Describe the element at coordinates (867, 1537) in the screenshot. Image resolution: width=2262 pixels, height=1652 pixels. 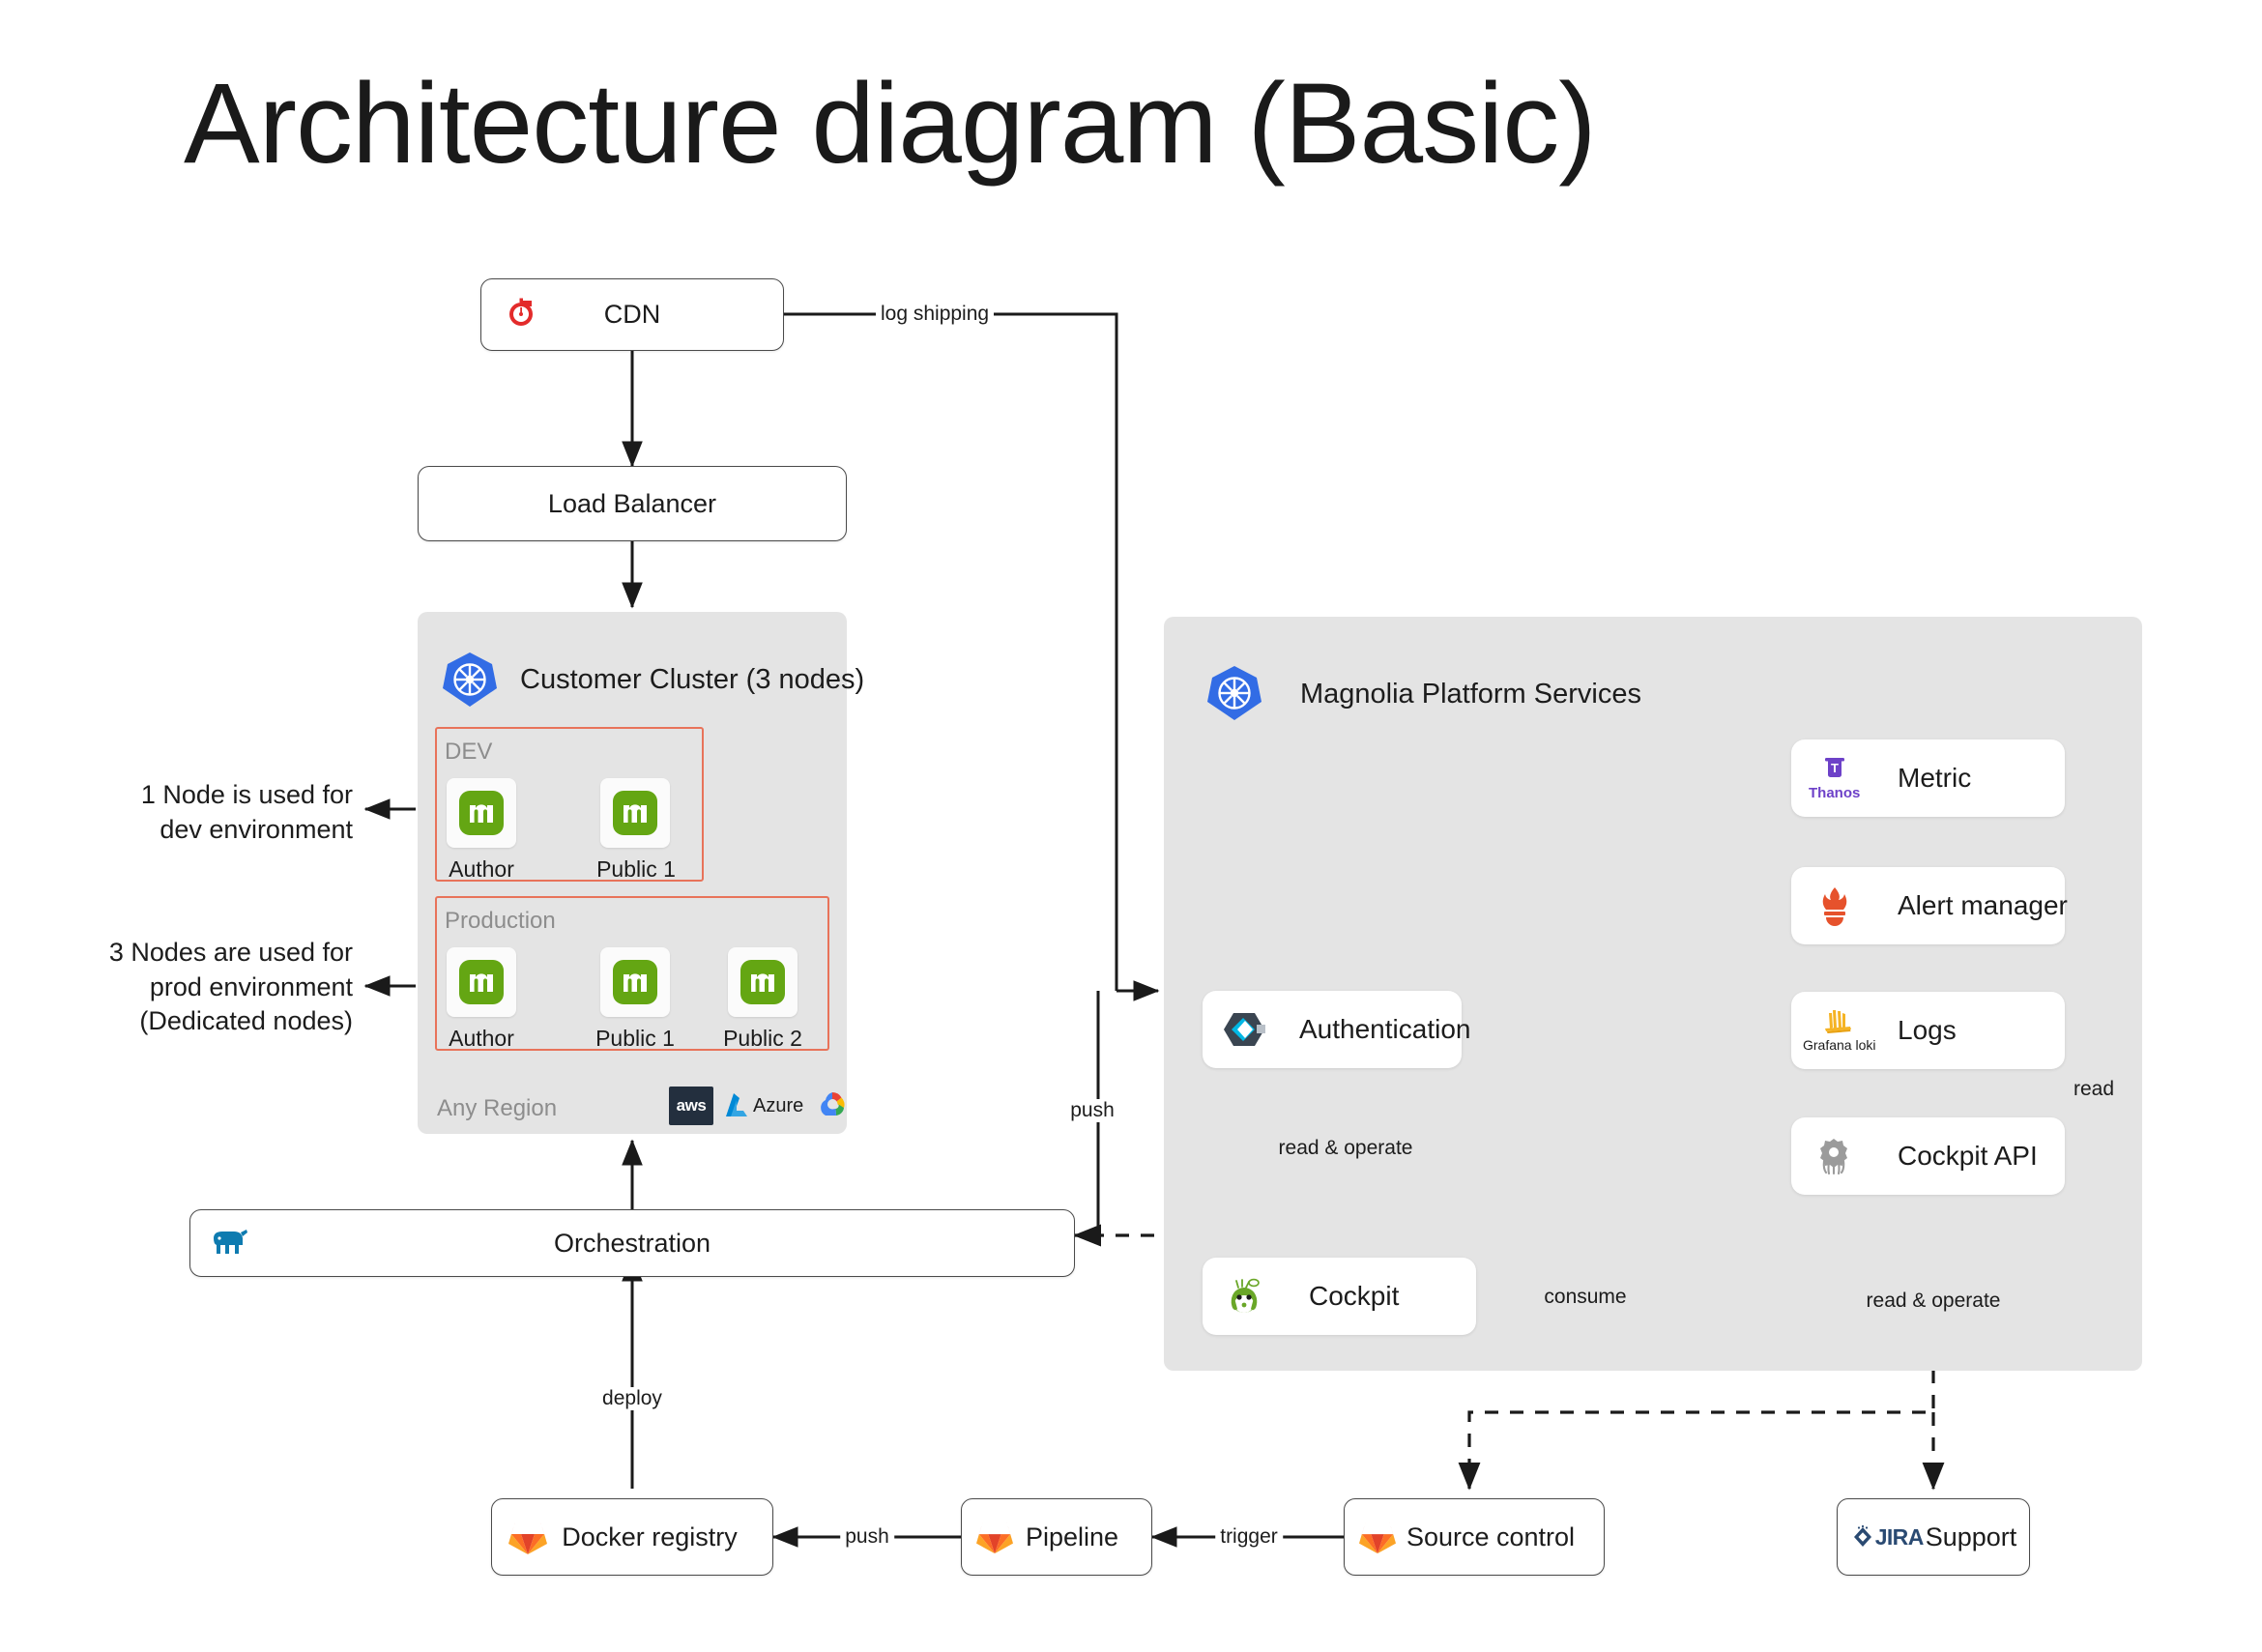
I see `edge-label-push-registry: push` at that location.